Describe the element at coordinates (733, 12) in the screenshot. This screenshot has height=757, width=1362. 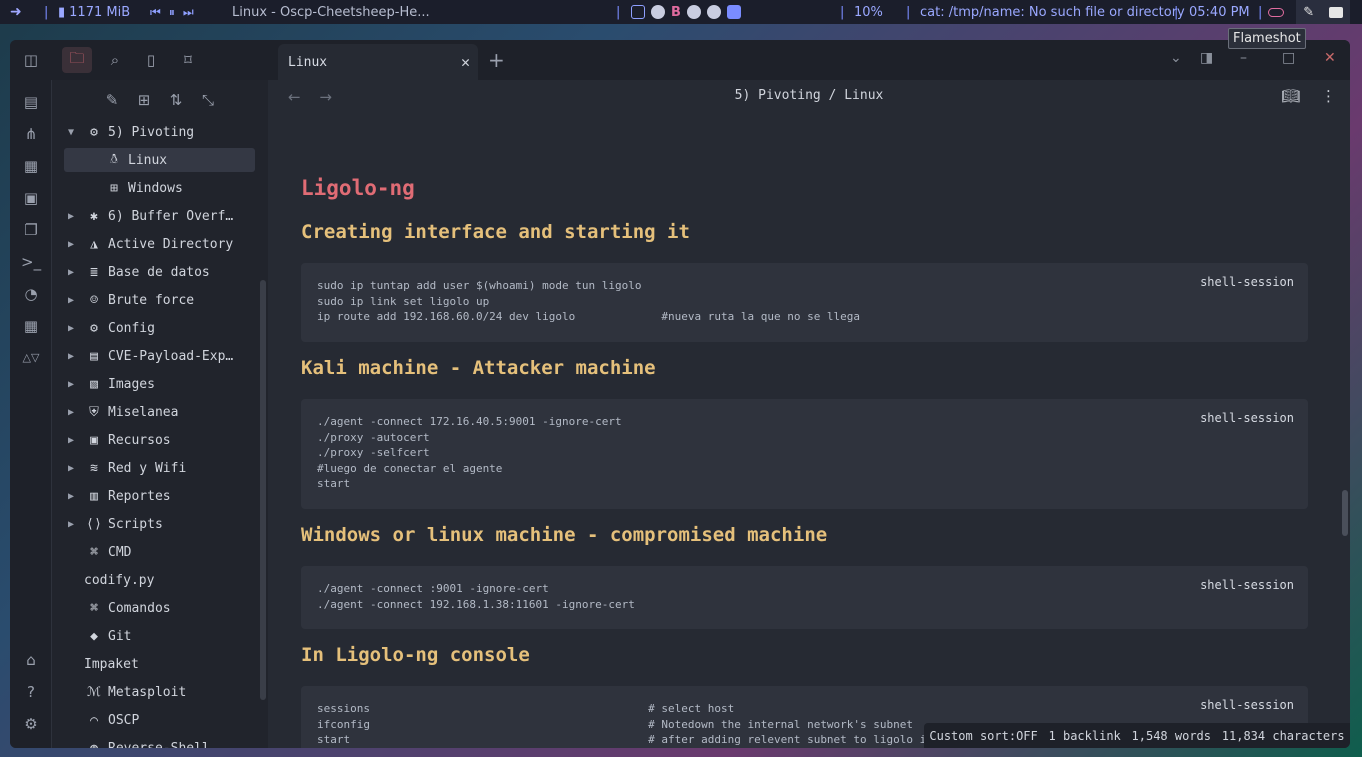
I see `folder-icon` at that location.